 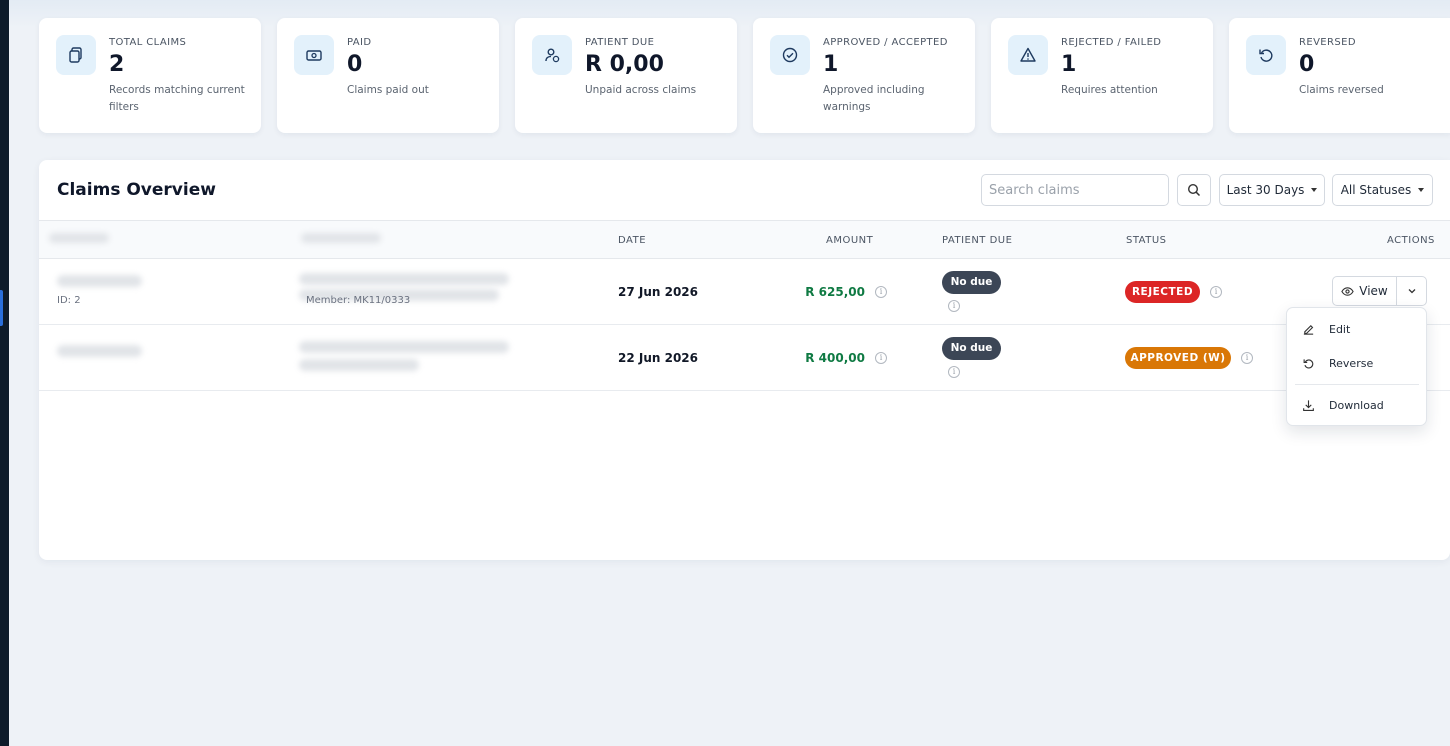 I want to click on column-header-date: DATE, so click(x=632, y=240).